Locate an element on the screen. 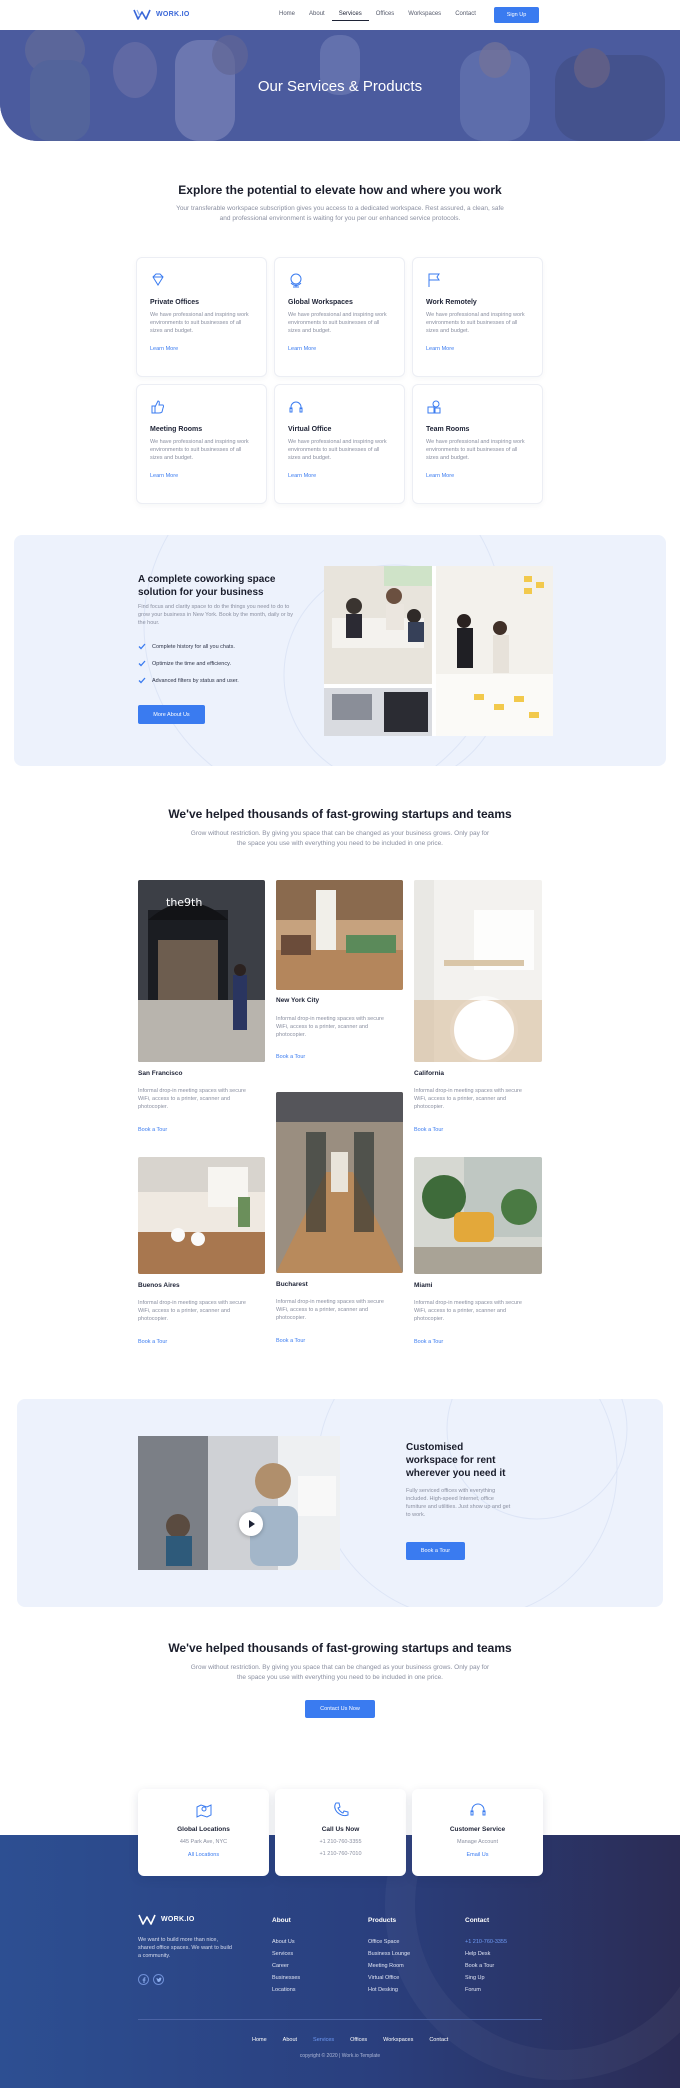  service-card-title: Virtual Office is located at coordinates (310, 429).